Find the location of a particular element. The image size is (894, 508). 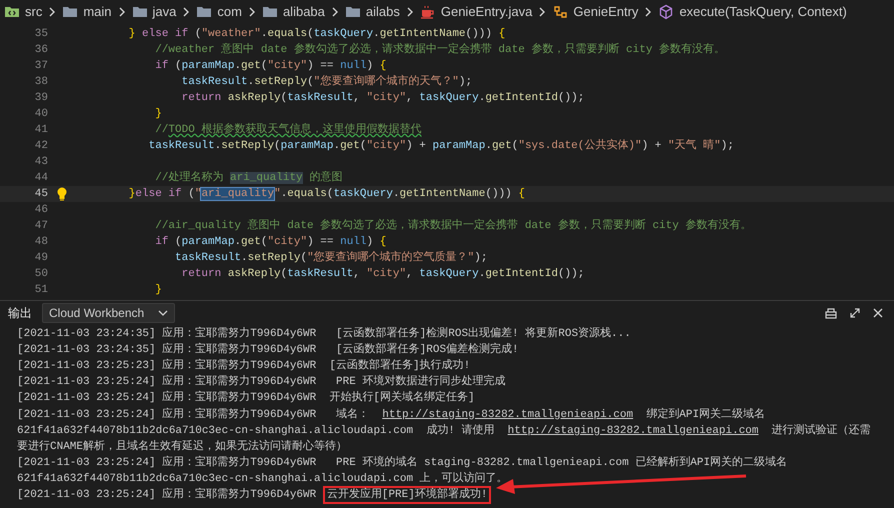

line-number: 47 is located at coordinates (41, 226).